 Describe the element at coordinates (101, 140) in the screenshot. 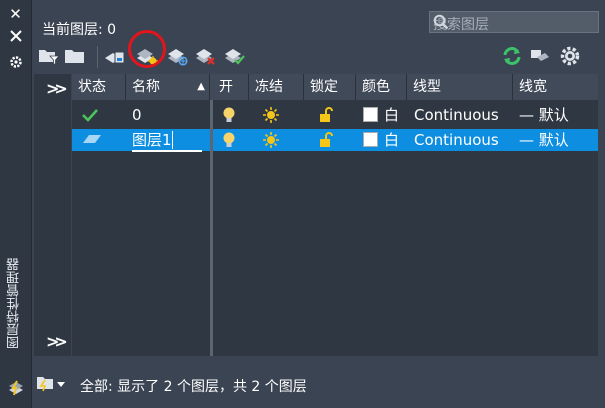

I see `layer-status-icon` at that location.